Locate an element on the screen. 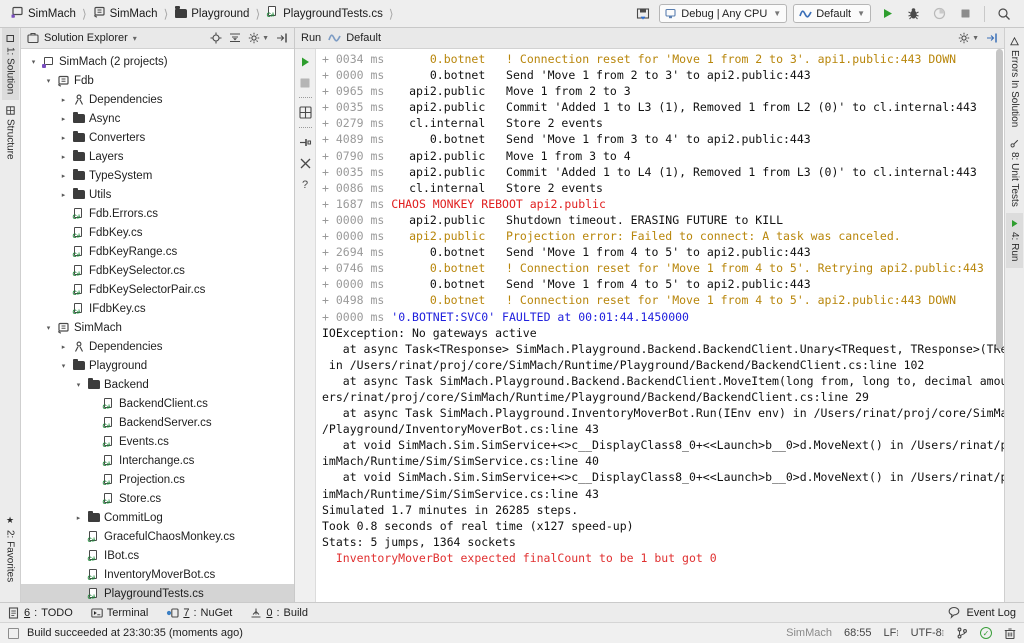 This screenshot has width=1024, height=643. tree-node: ▸ Utils is located at coordinates (157, 194).